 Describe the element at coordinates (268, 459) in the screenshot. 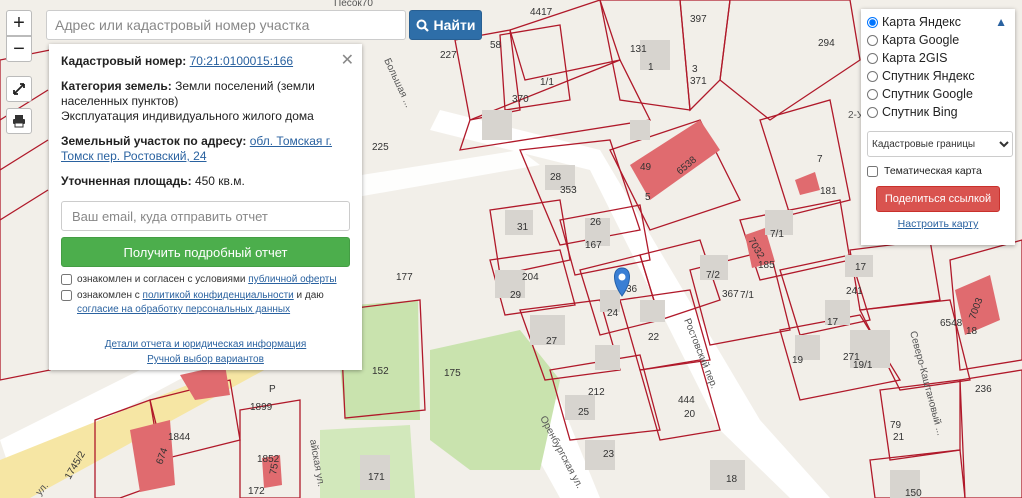

I see `map-label: 1852` at that location.